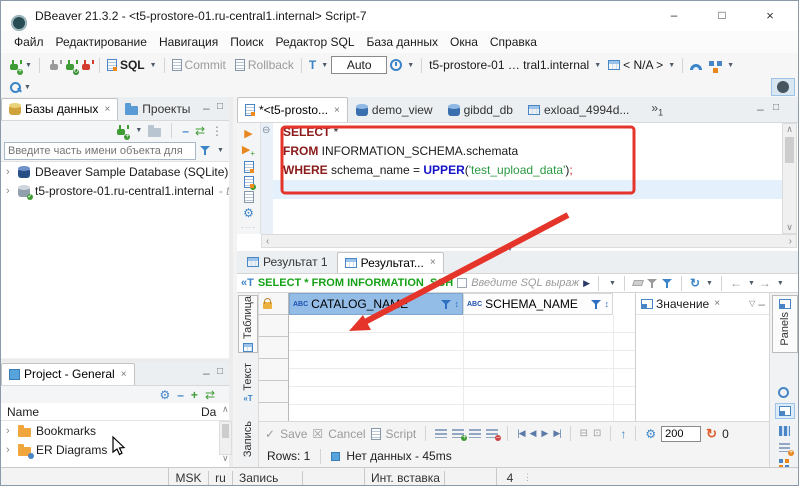 This screenshot has height=486, width=799. Describe the element at coordinates (521, 433) in the screenshot. I see `first-row-icon: |◀` at that location.